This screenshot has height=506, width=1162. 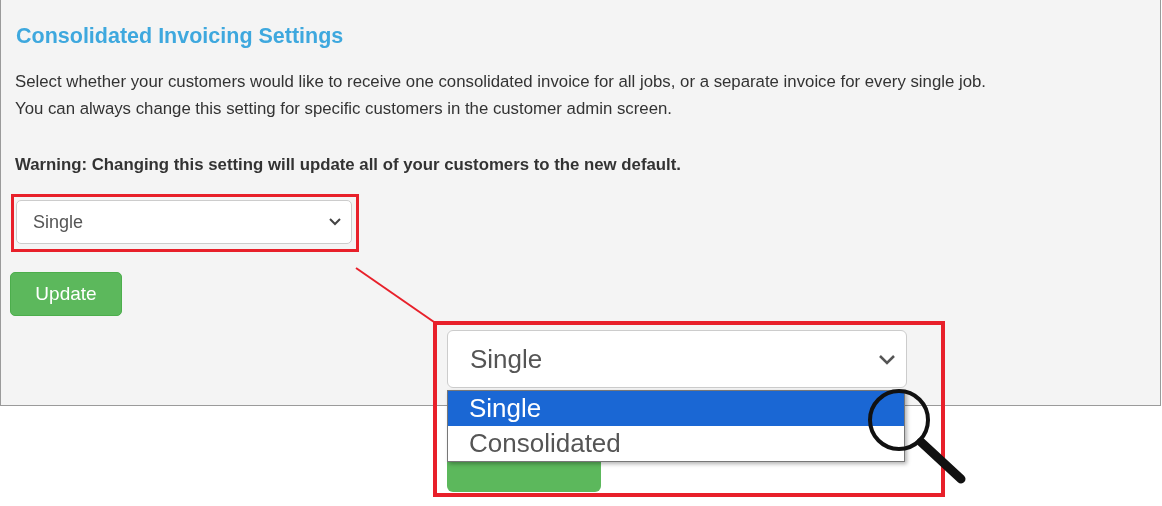 I want to click on section-title: Consolidated Invoicing Settings, so click(x=180, y=36).